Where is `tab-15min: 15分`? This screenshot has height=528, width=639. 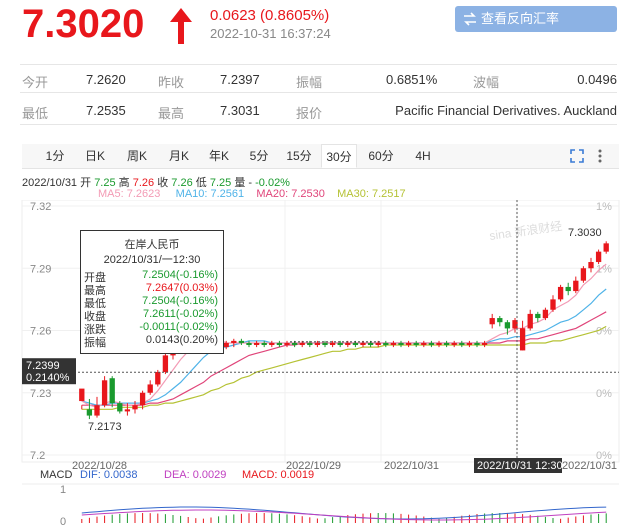
tab-15min: 15分 is located at coordinates (299, 156).